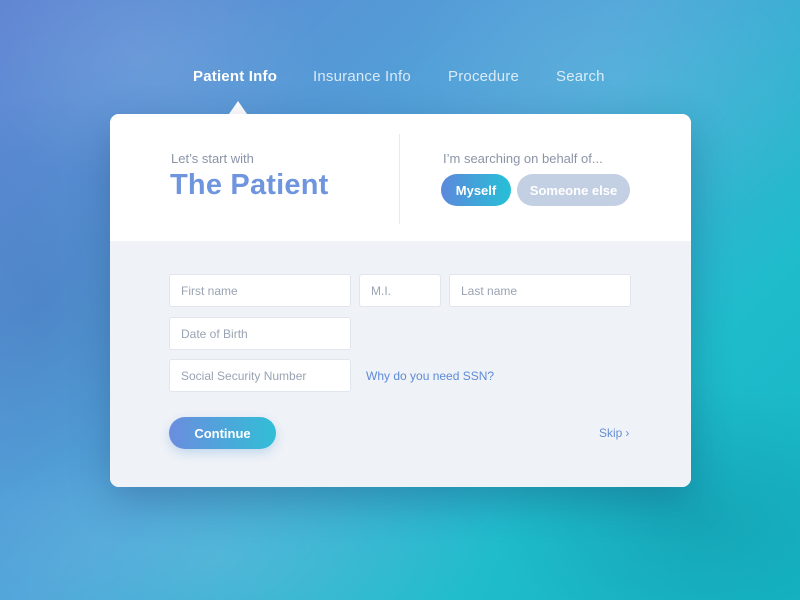 The width and height of the screenshot is (800, 600). I want to click on tab-search: Search, so click(580, 76).